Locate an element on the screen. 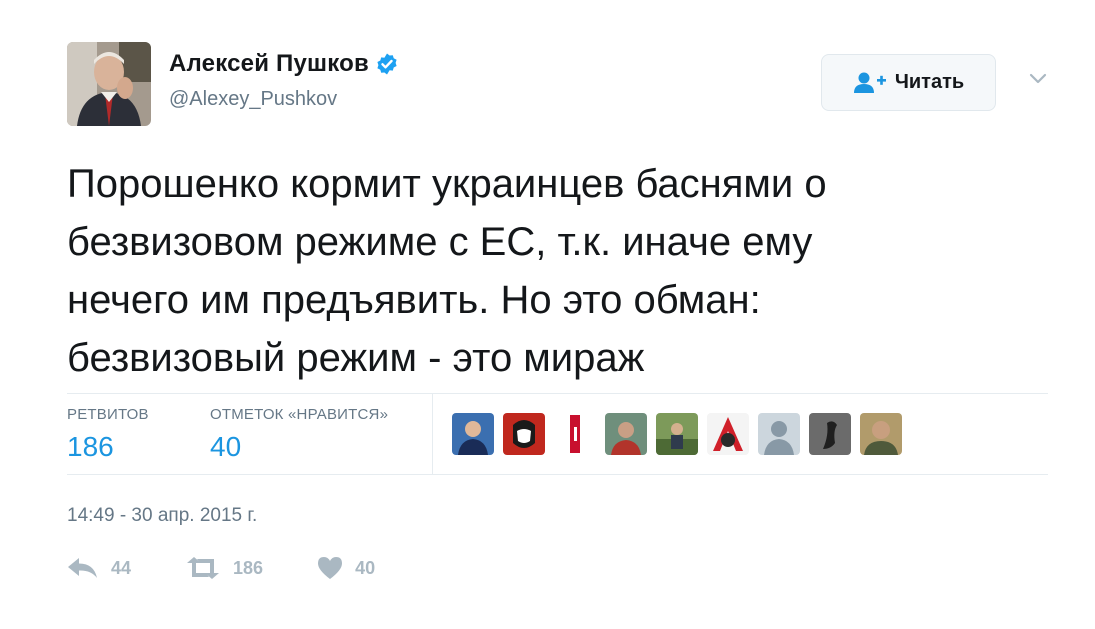 The height and width of the screenshot is (629, 1095). likers-avatars is located at coordinates (681, 434).